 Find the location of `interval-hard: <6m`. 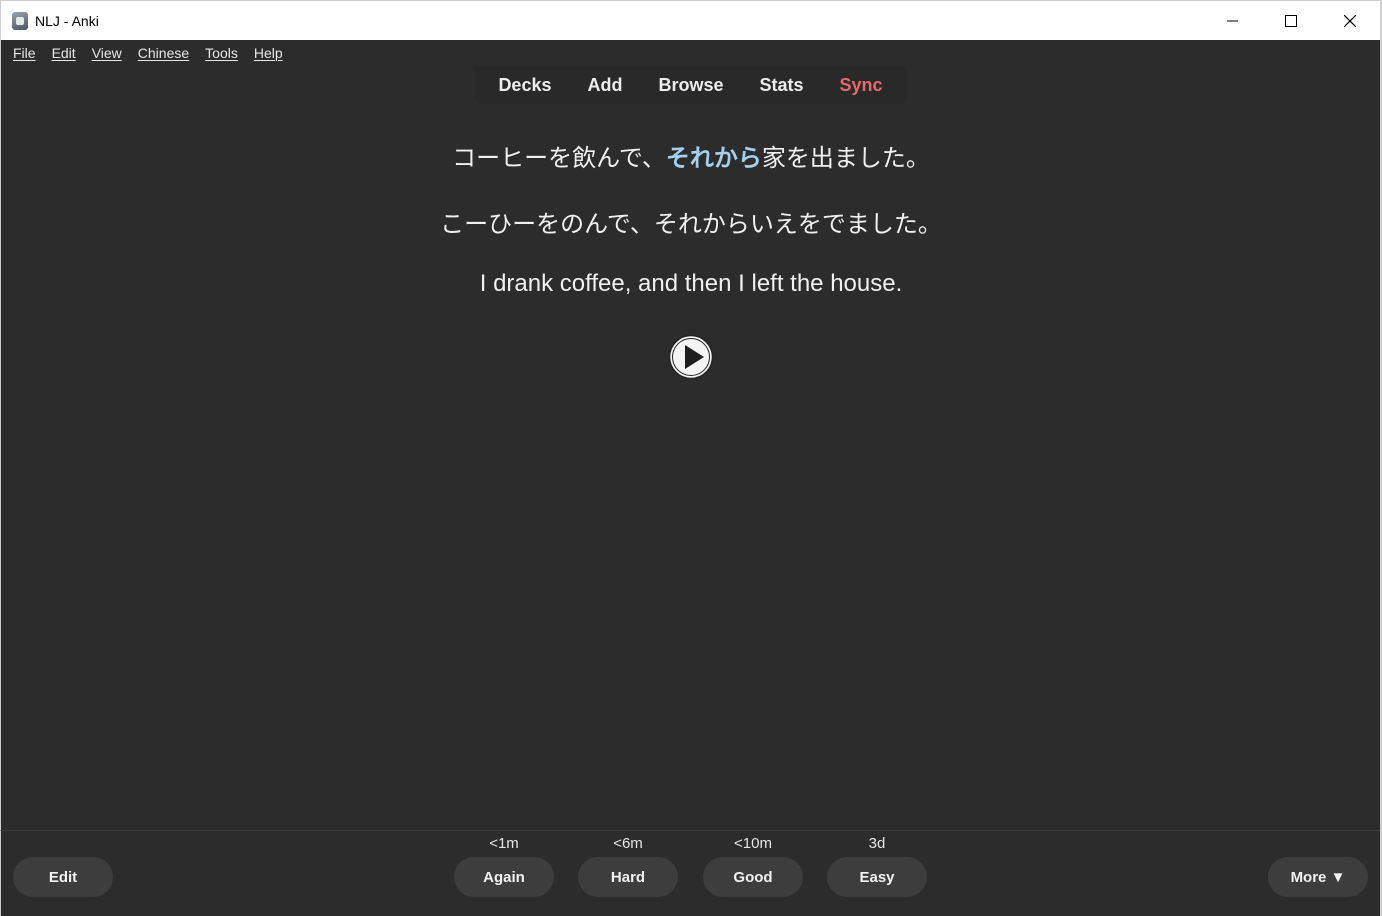

interval-hard: <6m is located at coordinates (628, 843).